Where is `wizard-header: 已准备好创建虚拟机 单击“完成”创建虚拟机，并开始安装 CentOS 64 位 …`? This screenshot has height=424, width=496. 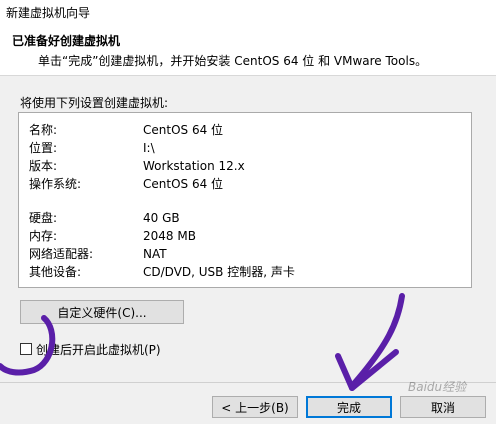
wizard-header: 已准备好创建虚拟机 单击“完成”创建虚拟机，并开始安装 CentOS 64 位 … is located at coordinates (248, 50).